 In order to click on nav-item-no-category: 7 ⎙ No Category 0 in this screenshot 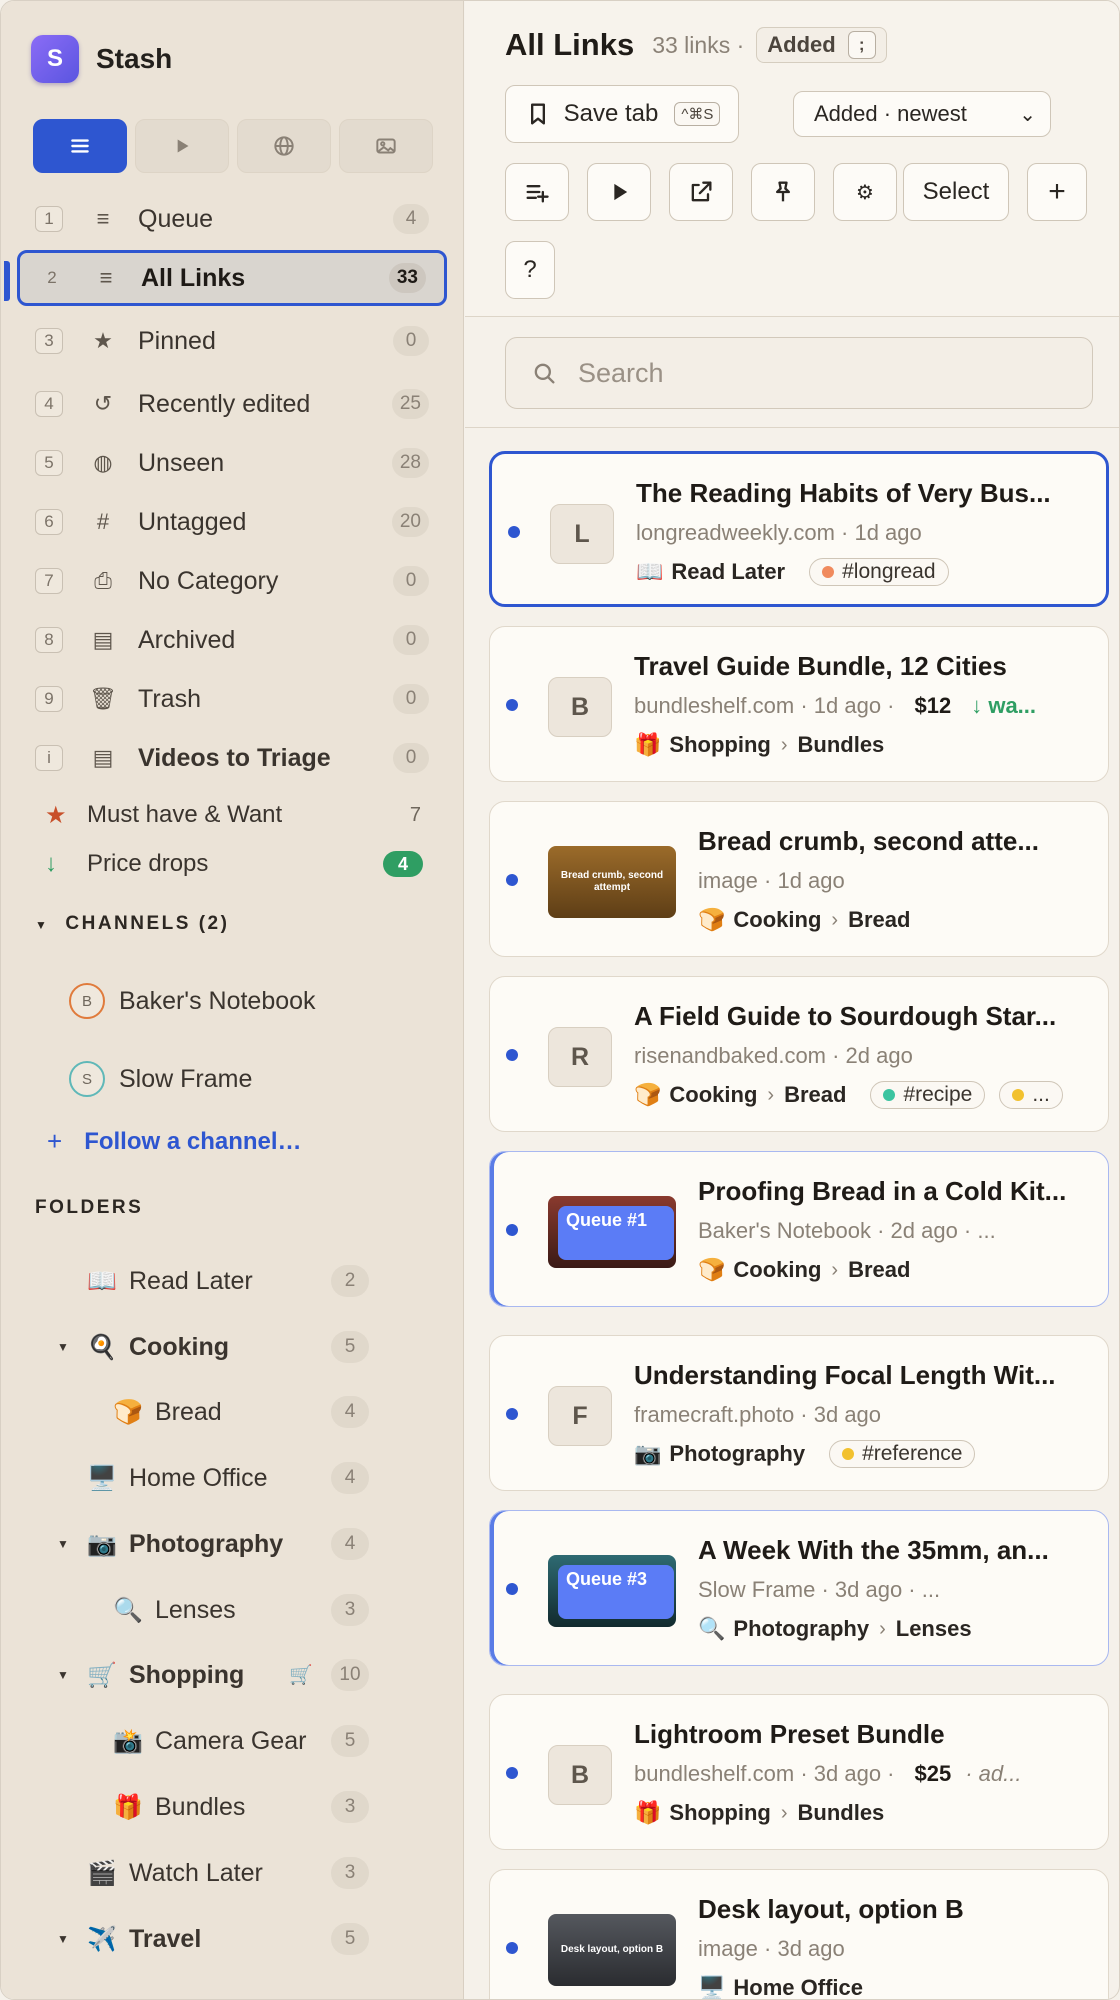, I will do `click(232, 581)`.